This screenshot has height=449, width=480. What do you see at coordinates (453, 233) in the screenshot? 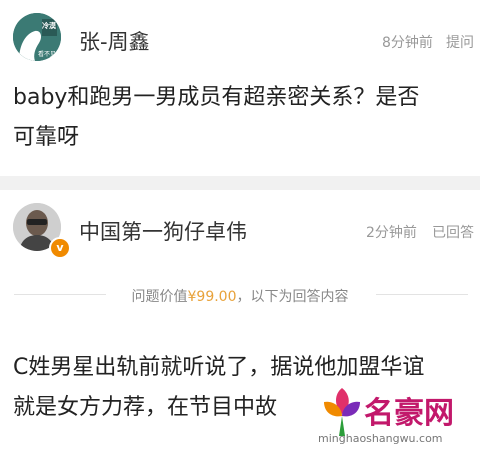
I see `answer-status: 已回答` at bounding box center [453, 233].